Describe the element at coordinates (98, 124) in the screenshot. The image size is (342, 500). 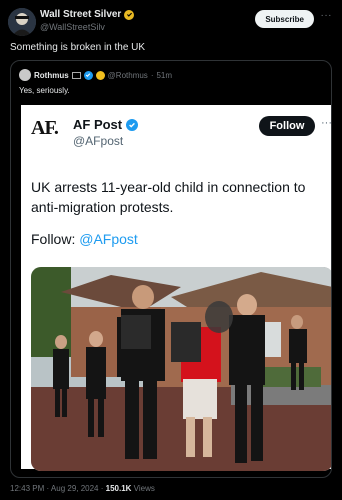
I see `card-author-name: AF Post` at that location.